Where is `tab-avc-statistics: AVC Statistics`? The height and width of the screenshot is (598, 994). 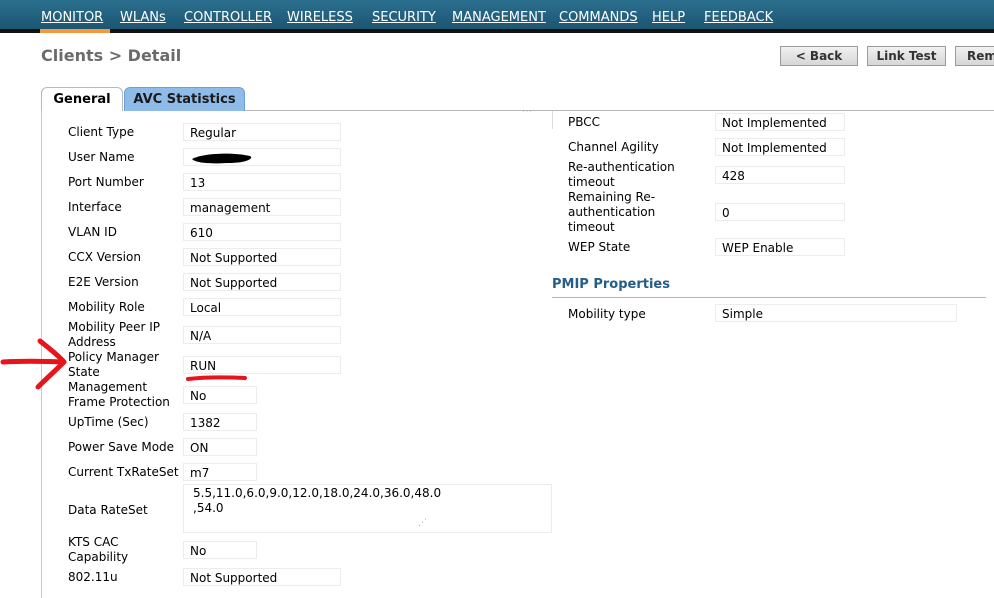 tab-avc-statistics: AVC Statistics is located at coordinates (184, 99).